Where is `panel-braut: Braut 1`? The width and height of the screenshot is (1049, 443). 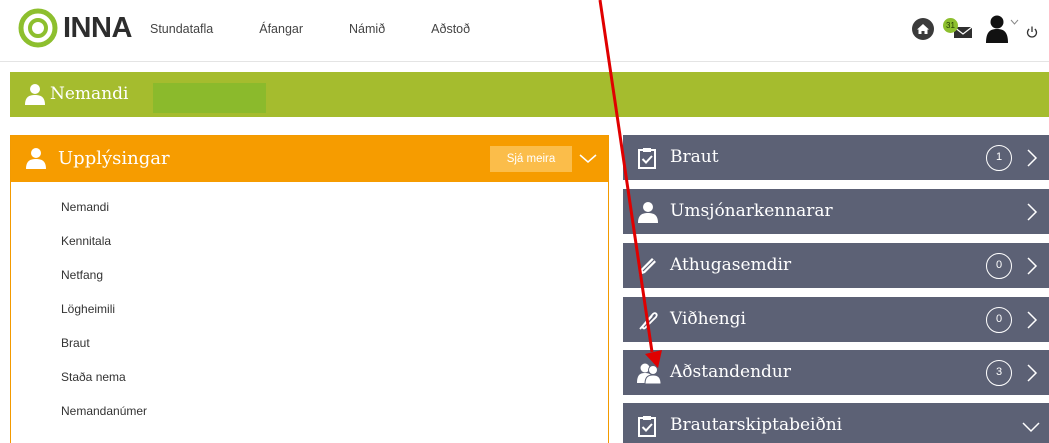 panel-braut: Braut 1 is located at coordinates (836, 157).